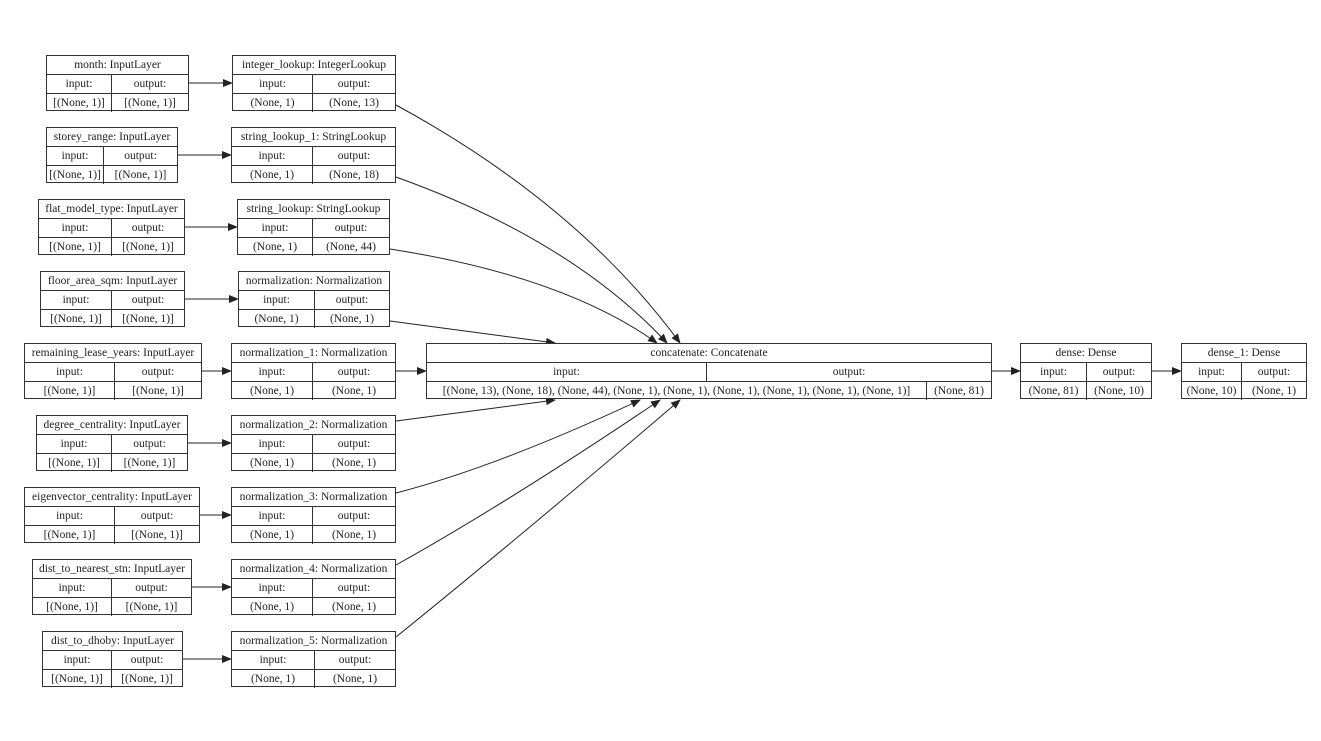 The height and width of the screenshot is (741, 1321). I want to click on layer-name: concatenate: Concatenate, so click(709, 353).